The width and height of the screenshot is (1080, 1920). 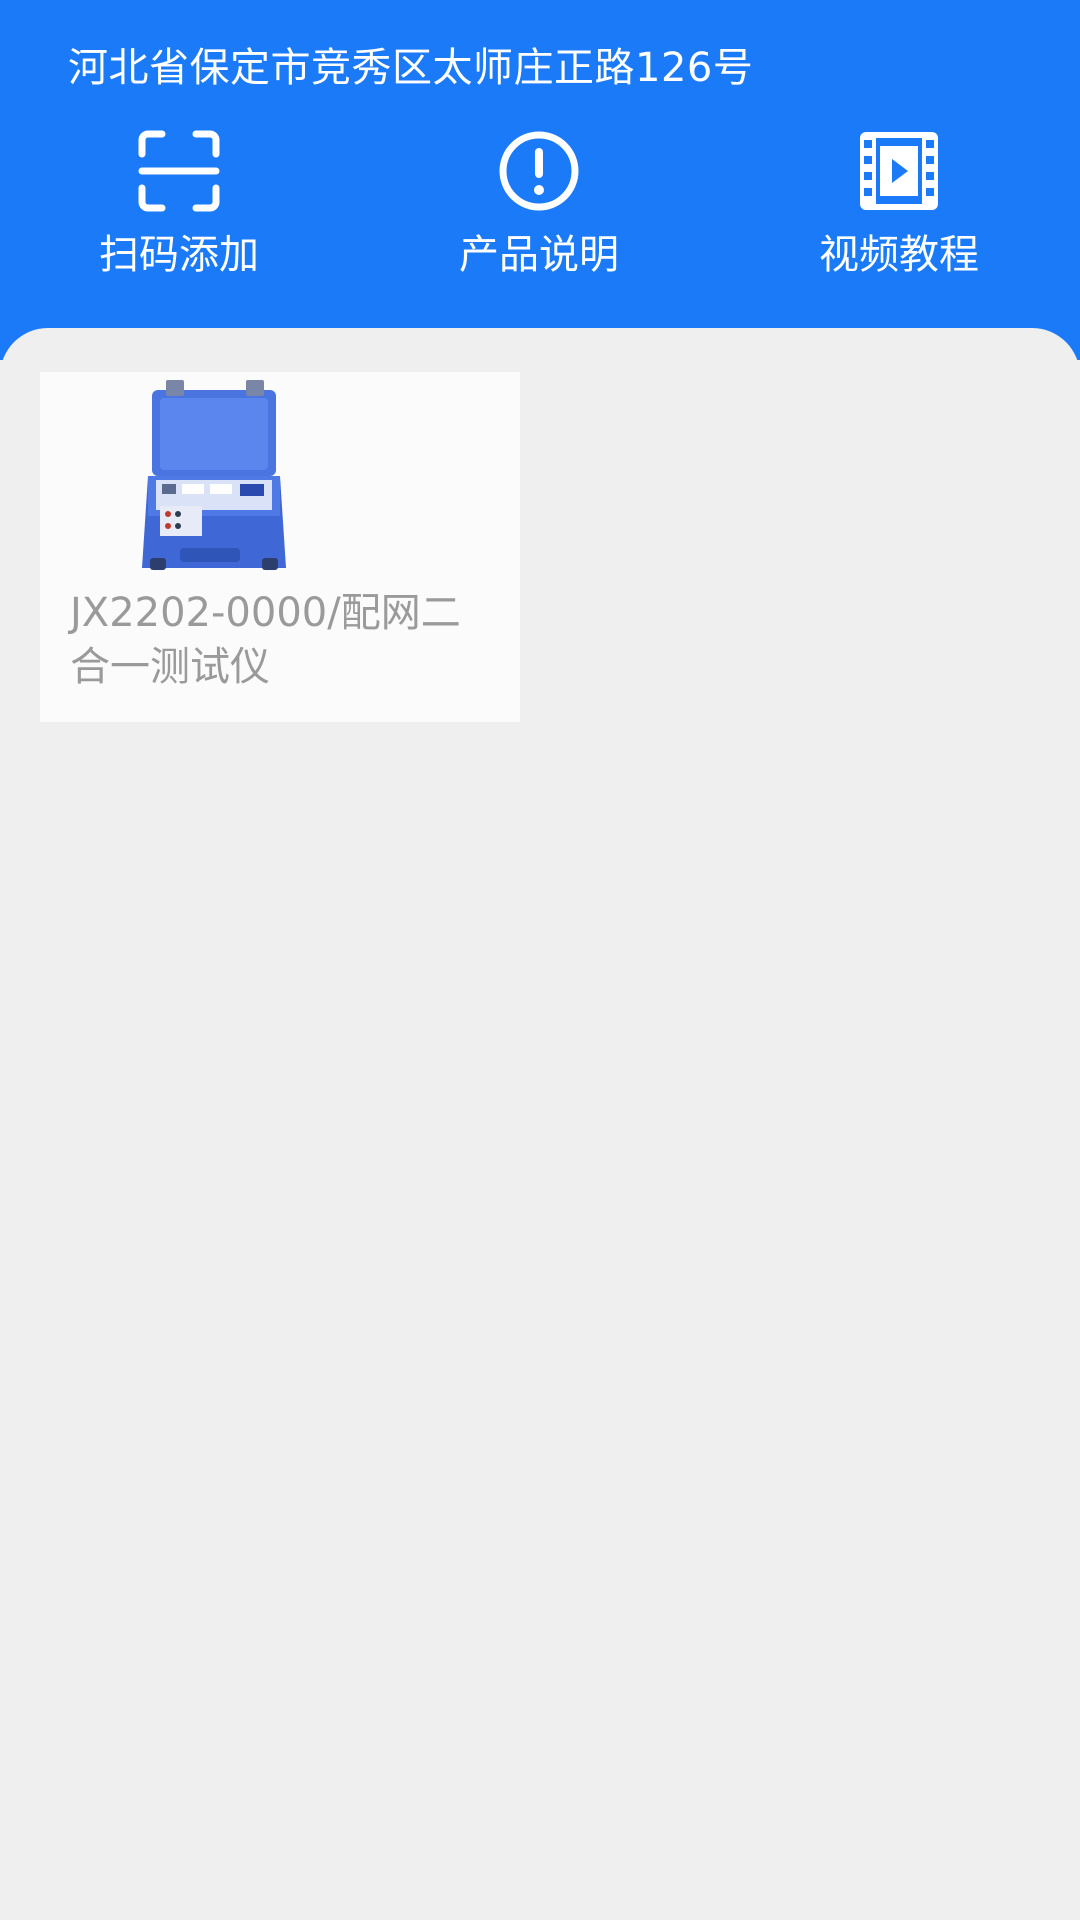 I want to click on scan-add-label: 扫码添加, so click(x=179, y=255).